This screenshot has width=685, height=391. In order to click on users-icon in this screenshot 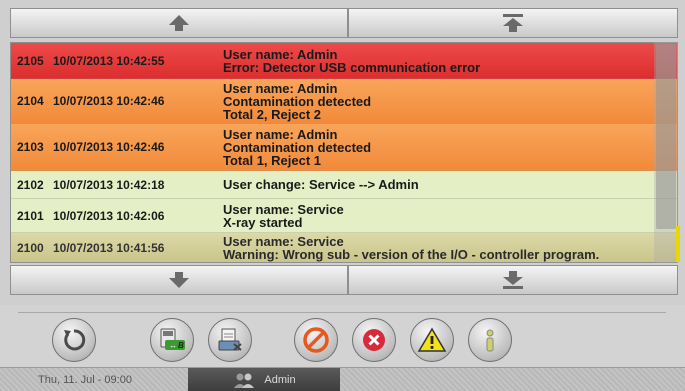, I will do `click(244, 380)`.